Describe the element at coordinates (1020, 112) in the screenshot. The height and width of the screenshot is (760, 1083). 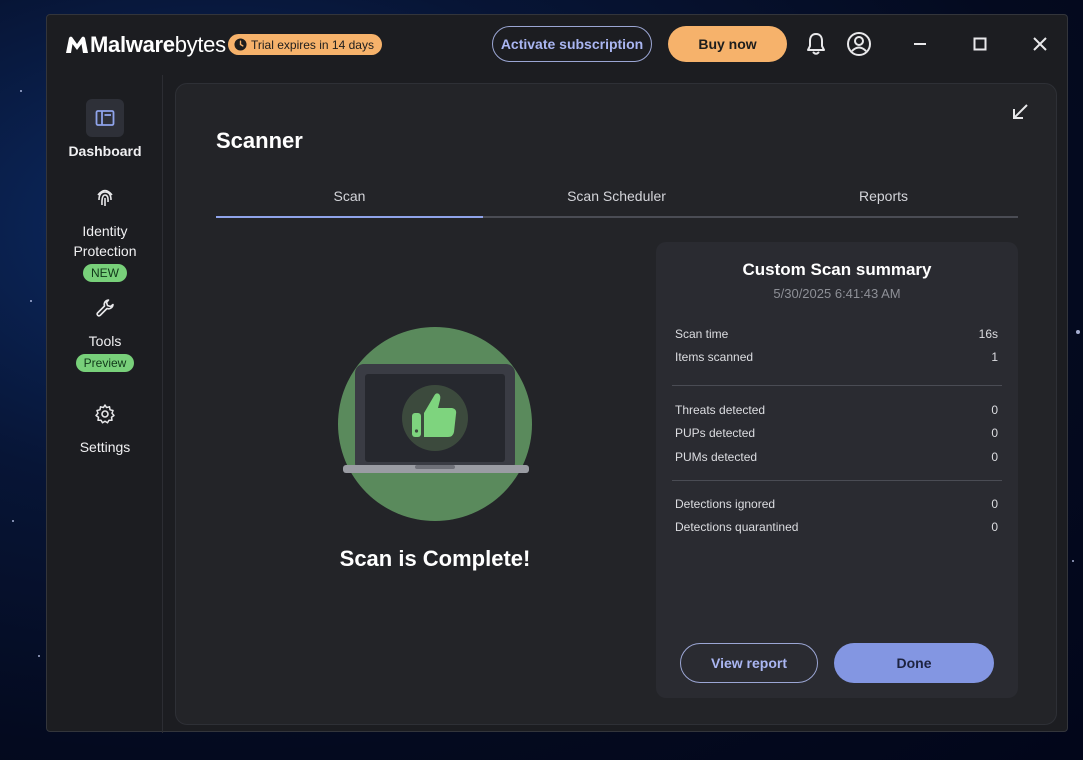
I see `collapse-arrow-icon` at that location.